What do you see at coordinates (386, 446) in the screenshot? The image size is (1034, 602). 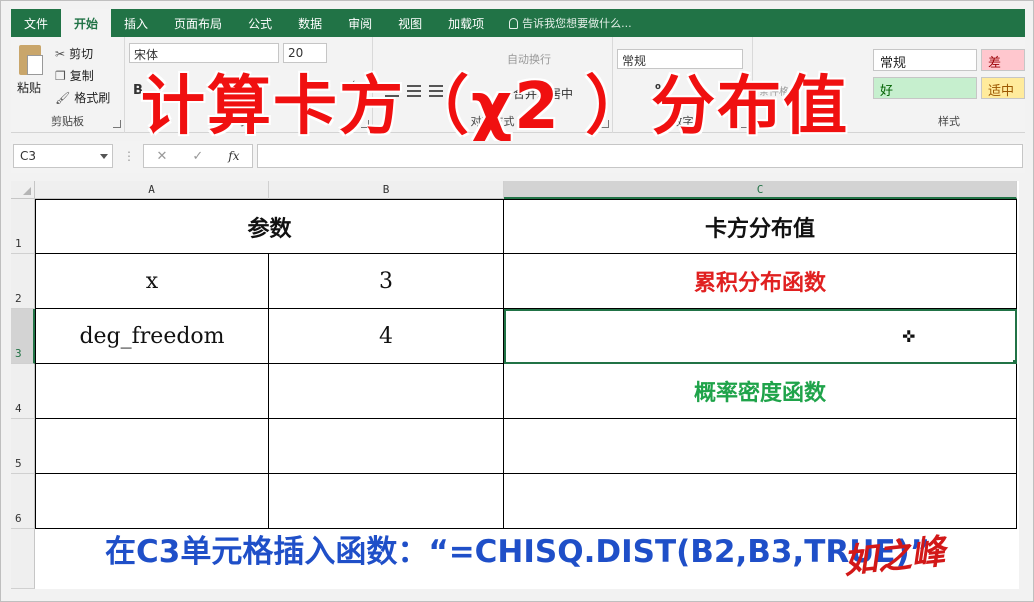 I see `cell-b5` at bounding box center [386, 446].